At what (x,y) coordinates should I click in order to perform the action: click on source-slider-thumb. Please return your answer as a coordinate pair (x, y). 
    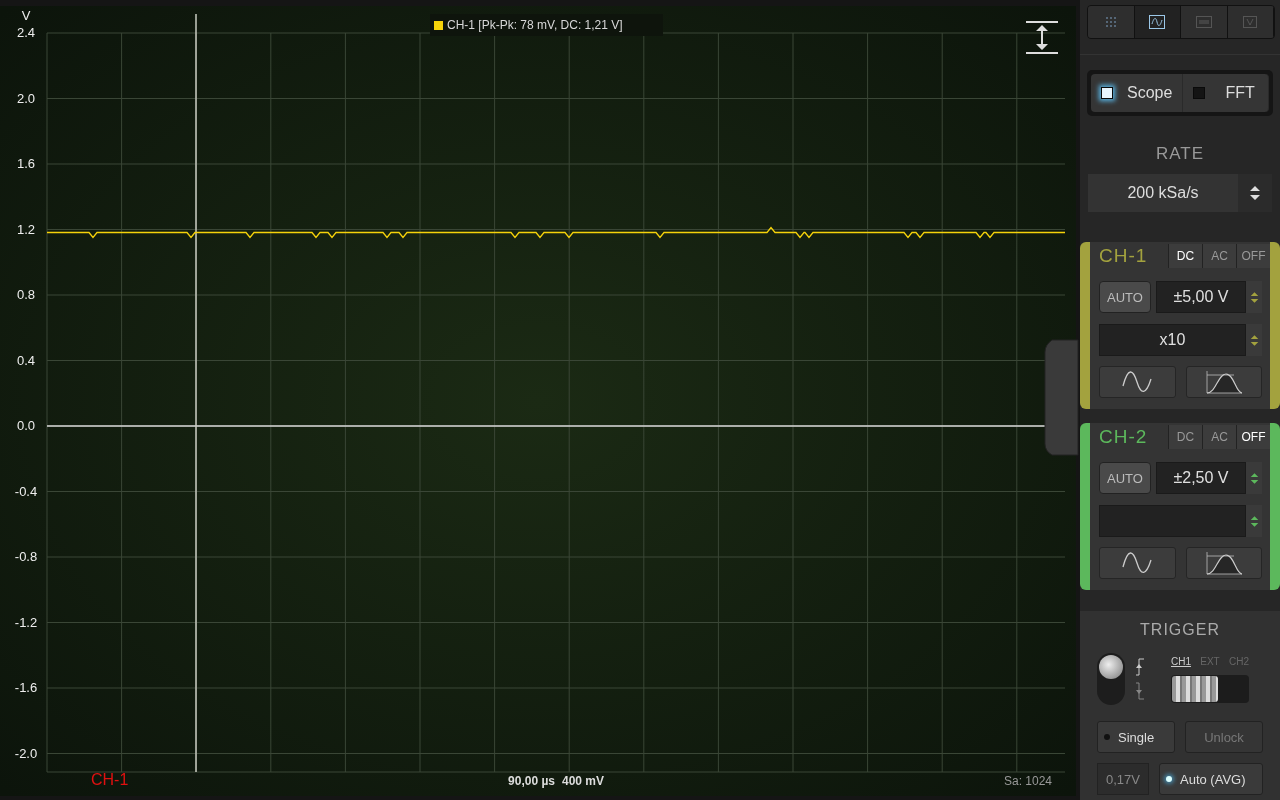
    Looking at the image, I should click on (1195, 688).